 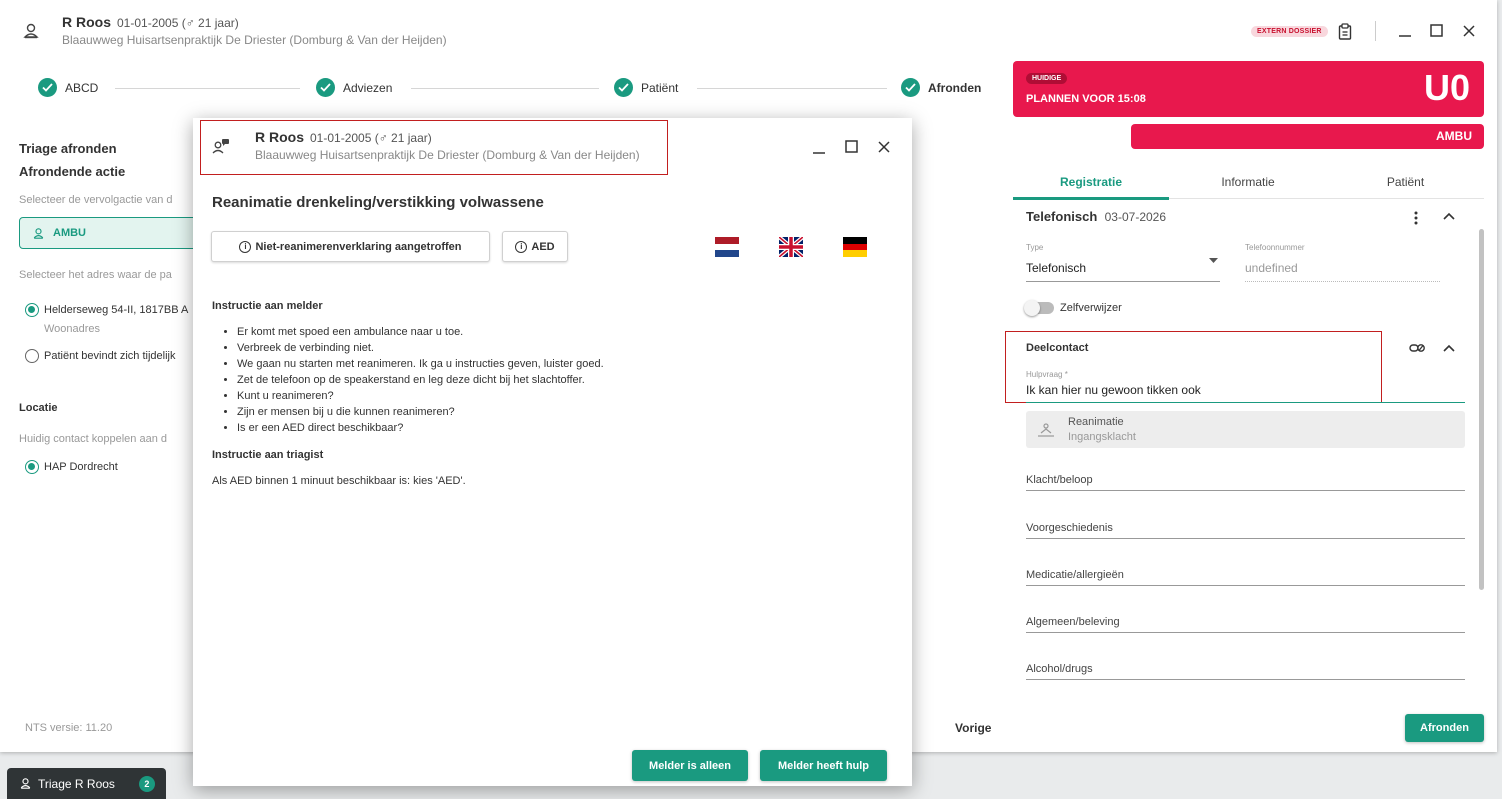 I want to click on dnr-button: i Niet-reanimerenverklaring aangetroffen, so click(x=350, y=246).